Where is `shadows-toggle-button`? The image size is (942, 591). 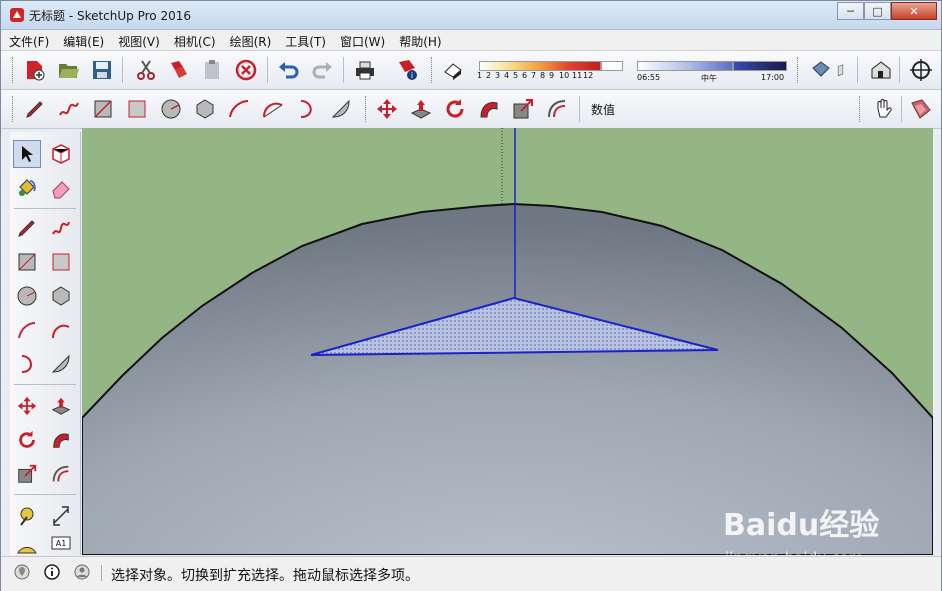
shadows-toggle-button is located at coordinates (453, 70).